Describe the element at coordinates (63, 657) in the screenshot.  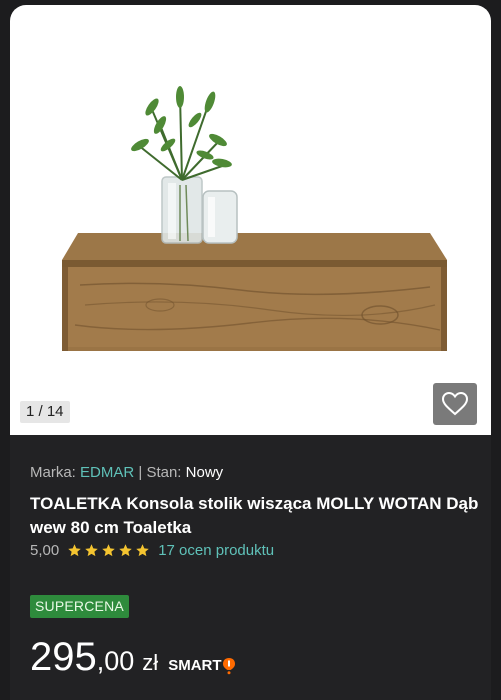
I see `price-integer: 295` at that location.